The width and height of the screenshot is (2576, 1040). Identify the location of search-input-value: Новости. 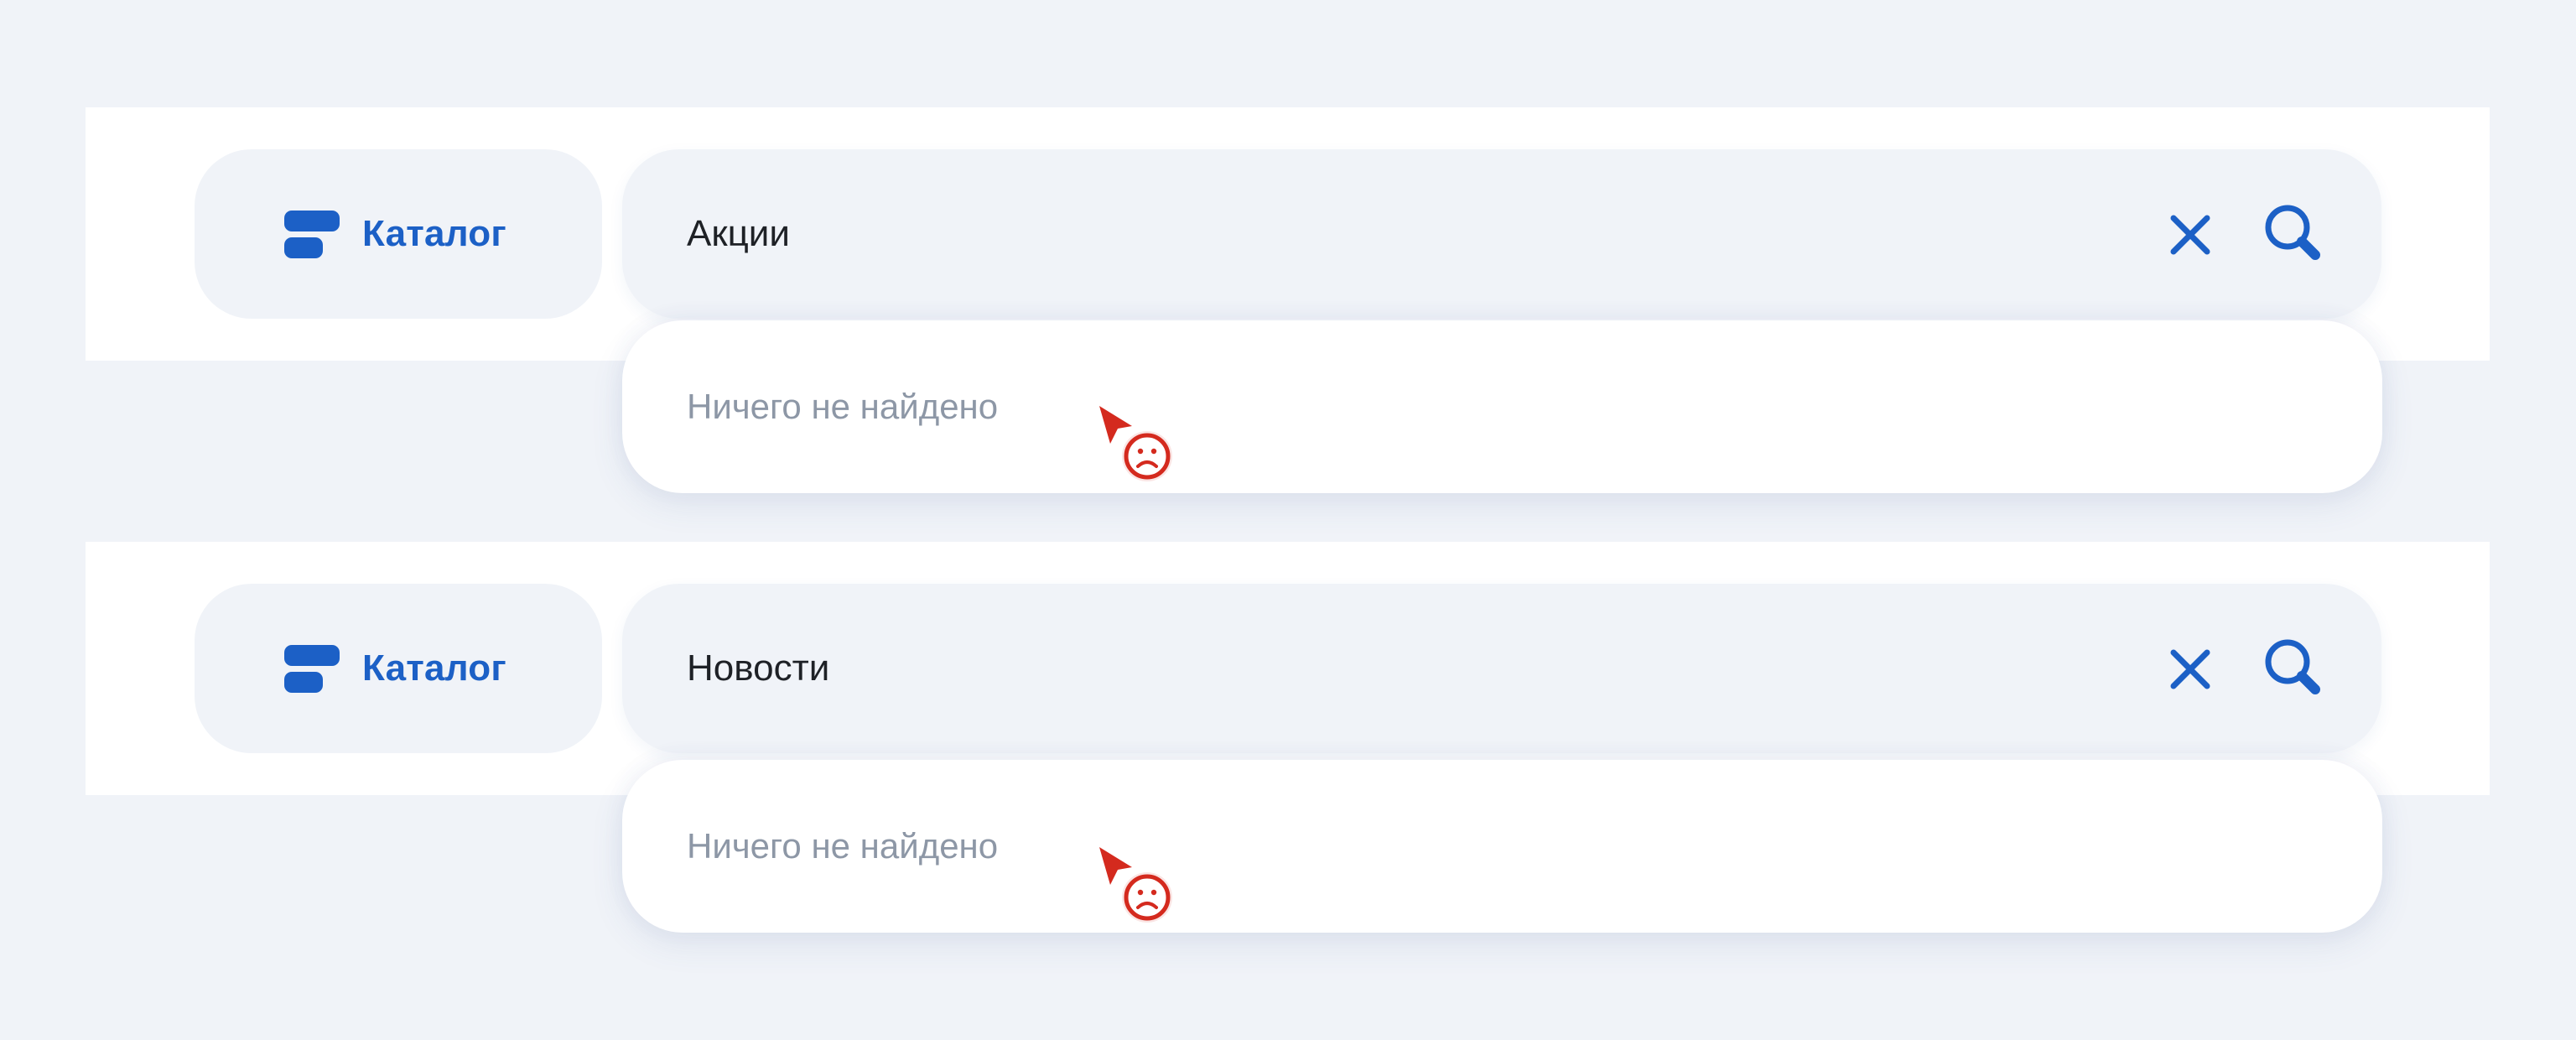
(758, 668).